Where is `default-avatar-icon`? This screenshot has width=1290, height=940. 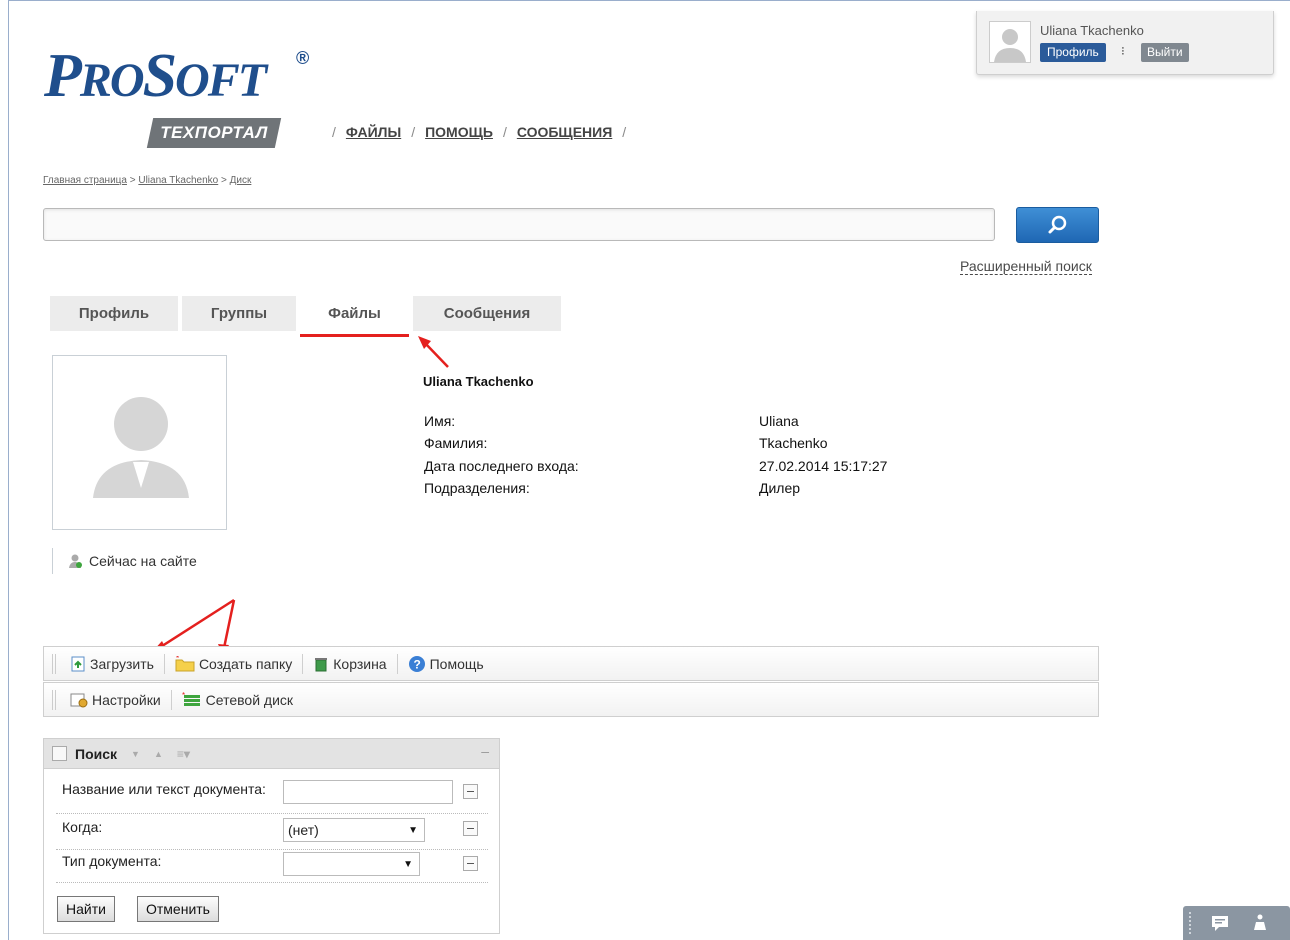
default-avatar-icon is located at coordinates (141, 447).